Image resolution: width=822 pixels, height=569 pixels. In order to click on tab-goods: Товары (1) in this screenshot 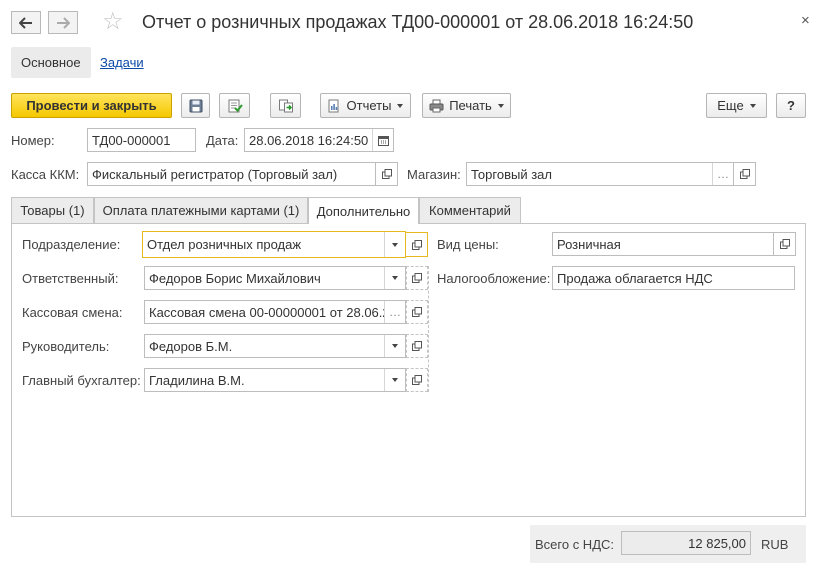, I will do `click(52, 210)`.